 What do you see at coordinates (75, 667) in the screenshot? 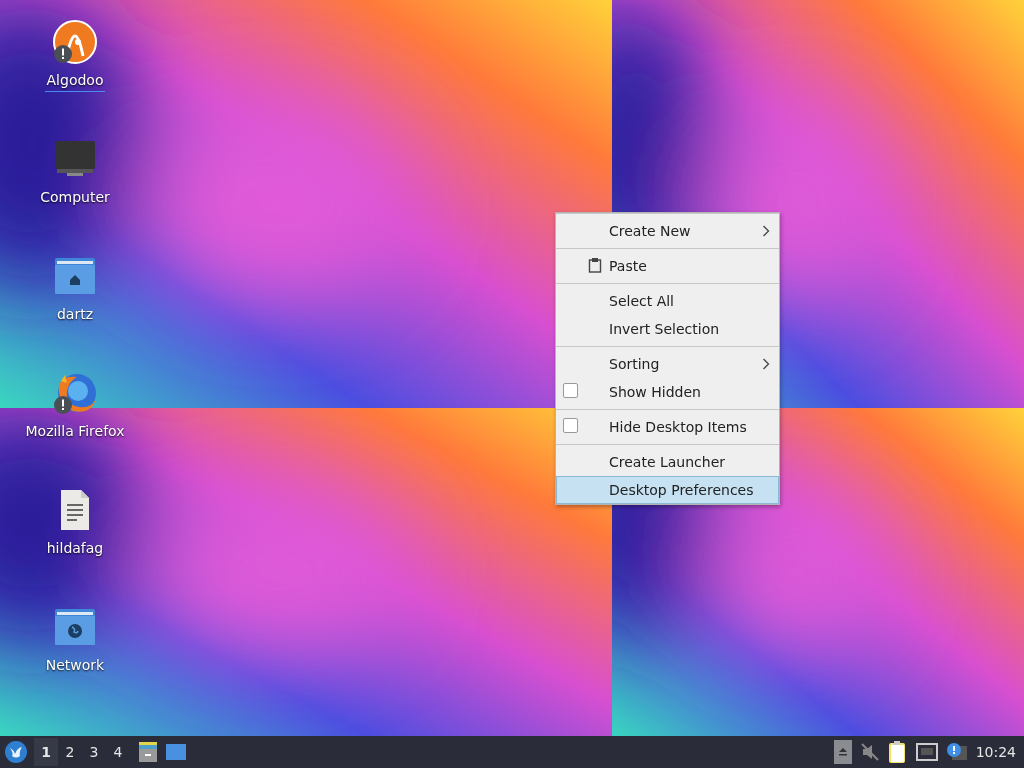
I see `icon-label: Network` at bounding box center [75, 667].